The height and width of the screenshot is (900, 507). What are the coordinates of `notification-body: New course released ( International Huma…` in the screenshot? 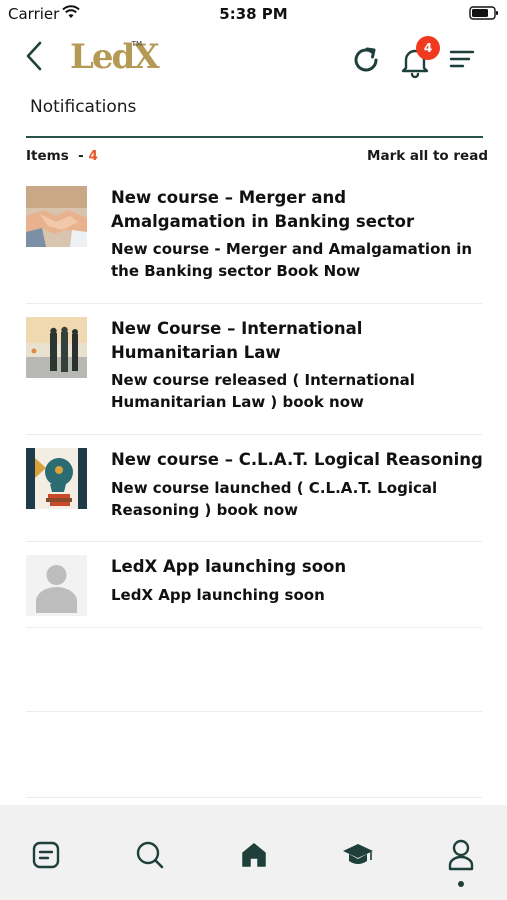 It's located at (263, 391).